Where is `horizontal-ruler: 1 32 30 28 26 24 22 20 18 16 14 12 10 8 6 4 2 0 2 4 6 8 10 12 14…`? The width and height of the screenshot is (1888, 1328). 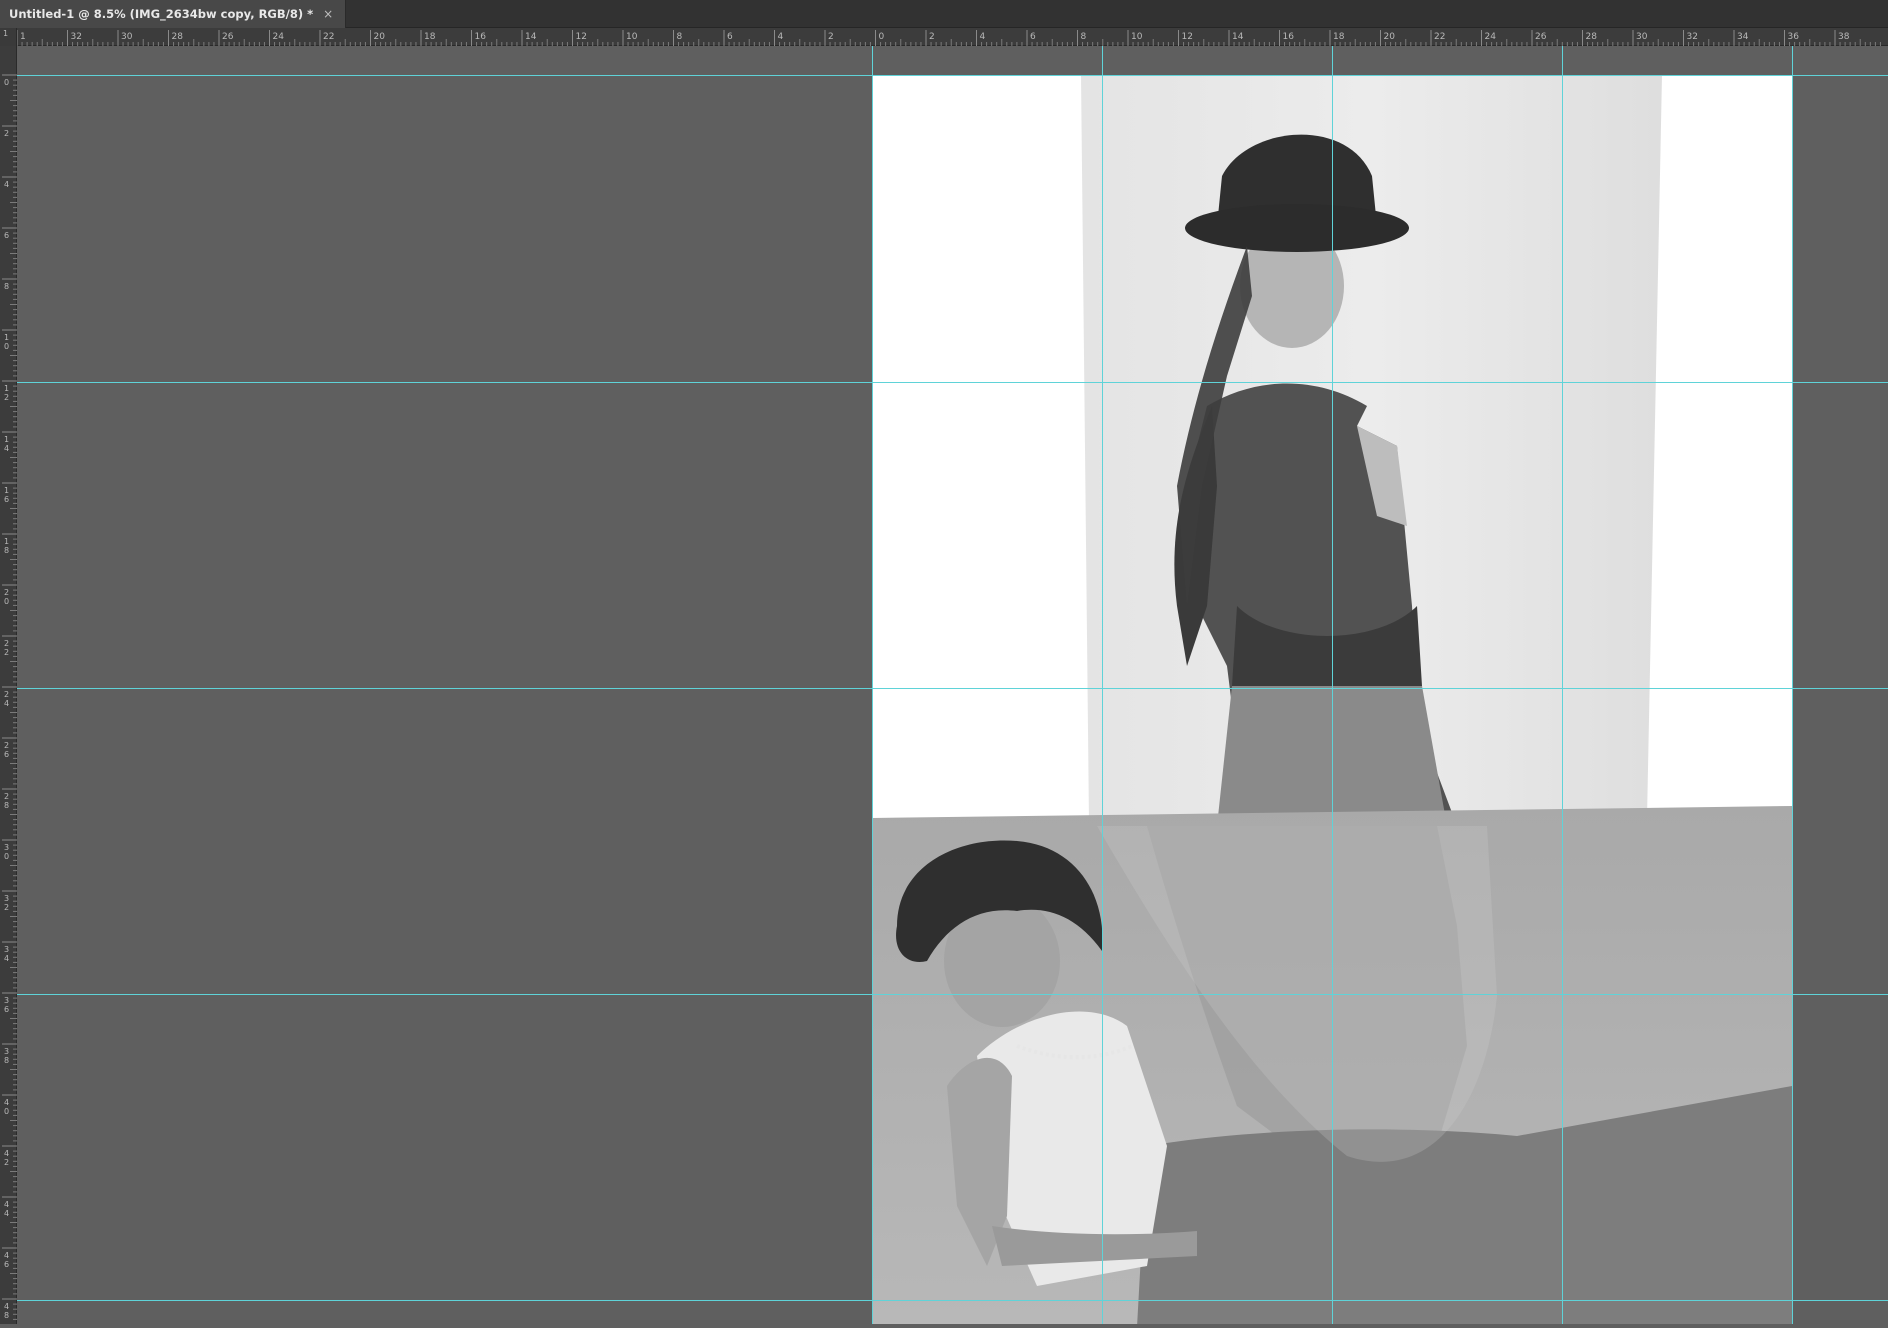
horizontal-ruler: 1 32 30 28 26 24 22 20 18 16 14 12 10 8 6 4 2 0 2 4 6 8 10 12 14… is located at coordinates (952, 37).